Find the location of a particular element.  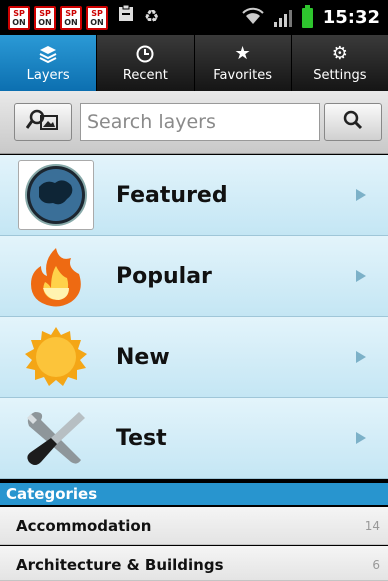

category-count: 6 is located at coordinates (376, 565).